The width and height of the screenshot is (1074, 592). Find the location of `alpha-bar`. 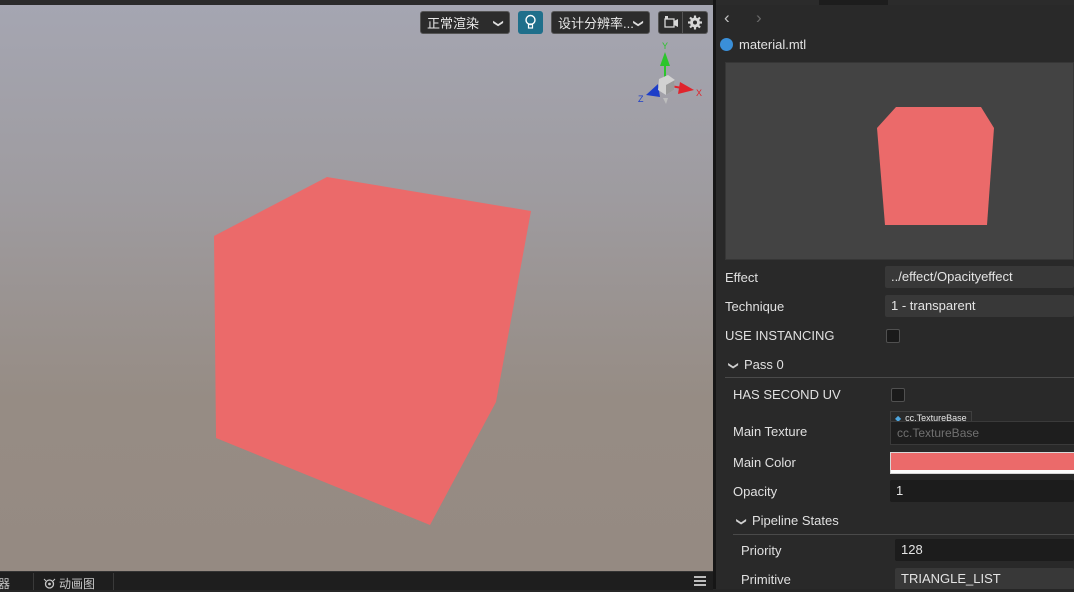

alpha-bar is located at coordinates (982, 471).